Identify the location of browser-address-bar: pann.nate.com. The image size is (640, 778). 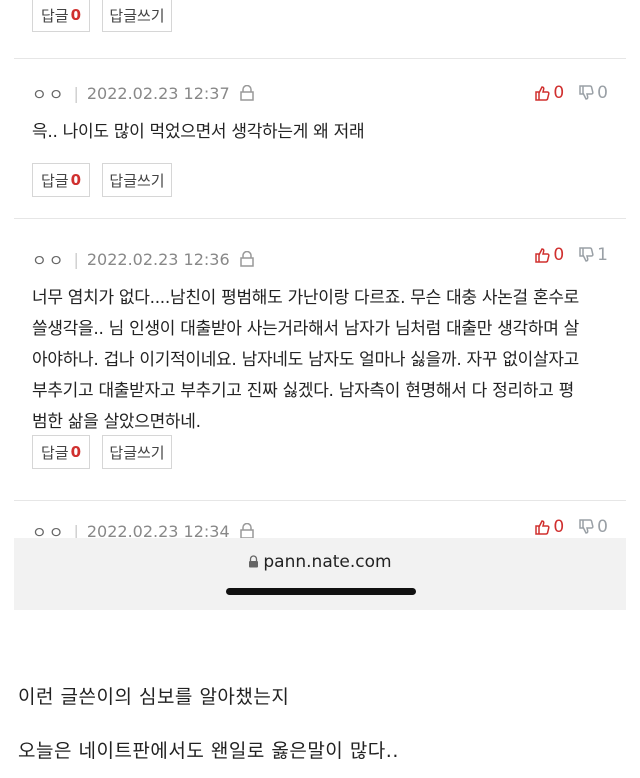
(320, 574).